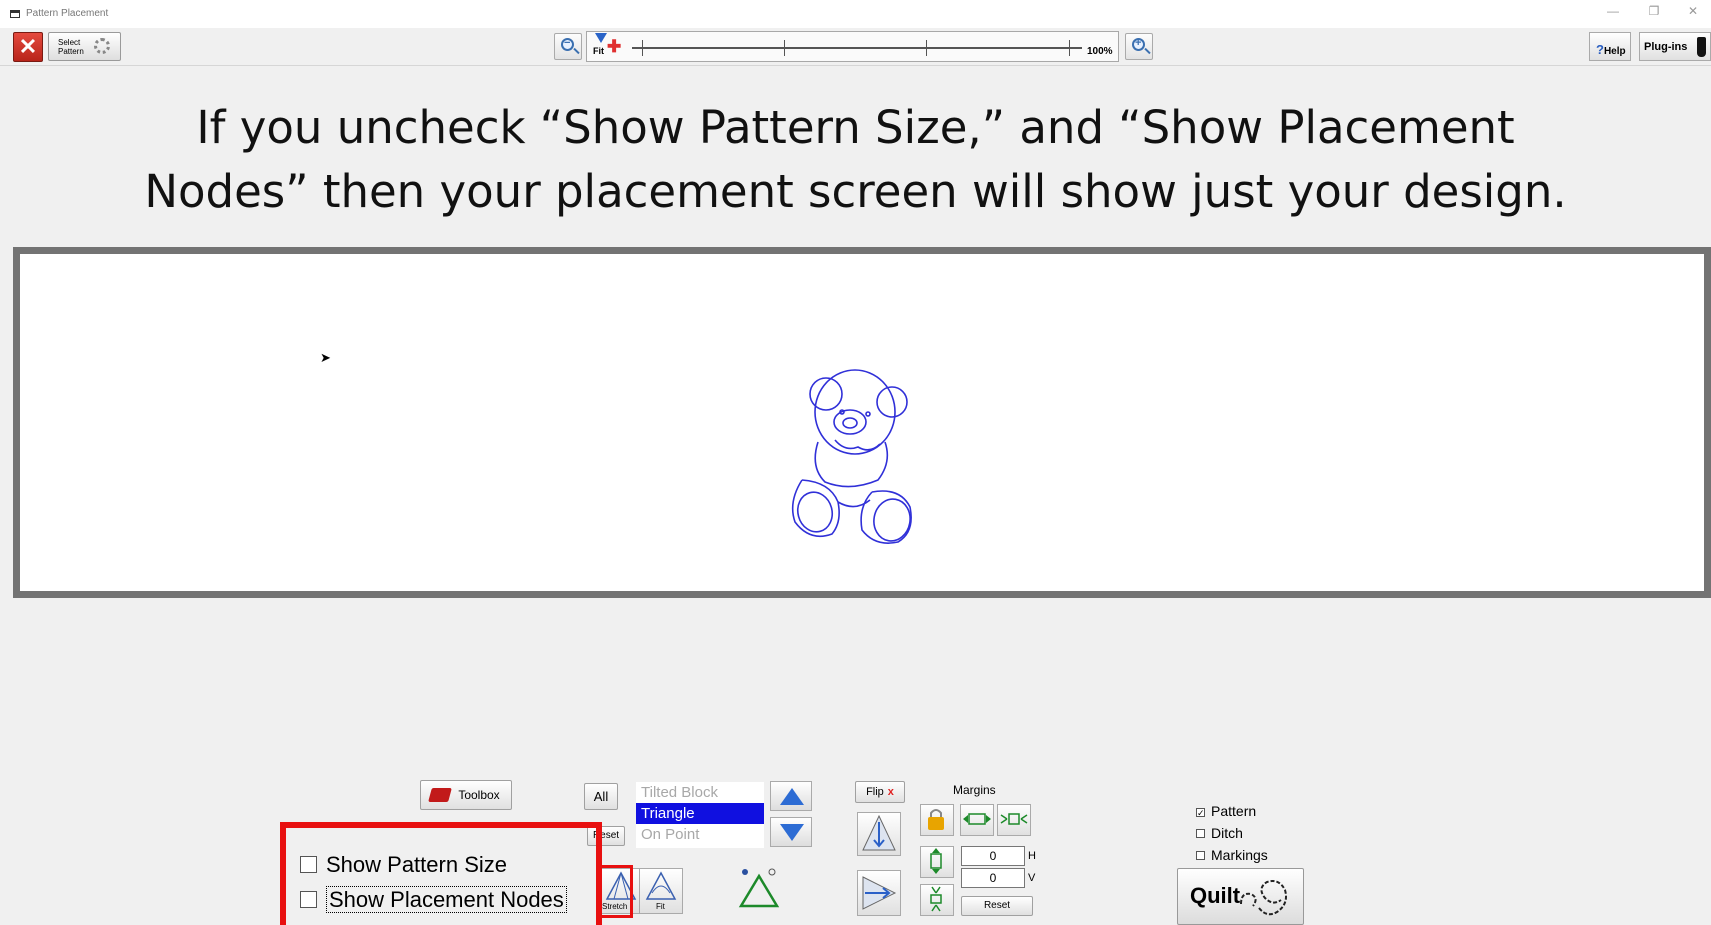 The width and height of the screenshot is (1711, 925). I want to click on flip-horizontal-button, so click(879, 893).